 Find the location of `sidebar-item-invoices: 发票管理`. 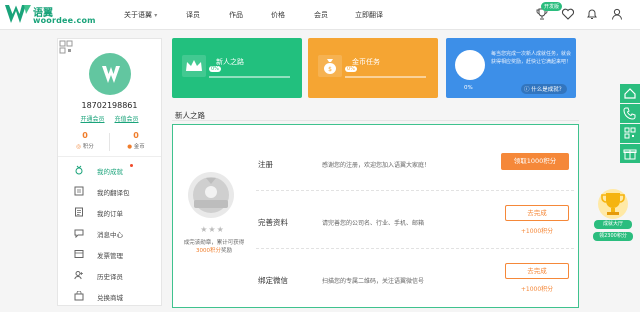

sidebar-item-invoices: 发票管理 is located at coordinates (109, 254).